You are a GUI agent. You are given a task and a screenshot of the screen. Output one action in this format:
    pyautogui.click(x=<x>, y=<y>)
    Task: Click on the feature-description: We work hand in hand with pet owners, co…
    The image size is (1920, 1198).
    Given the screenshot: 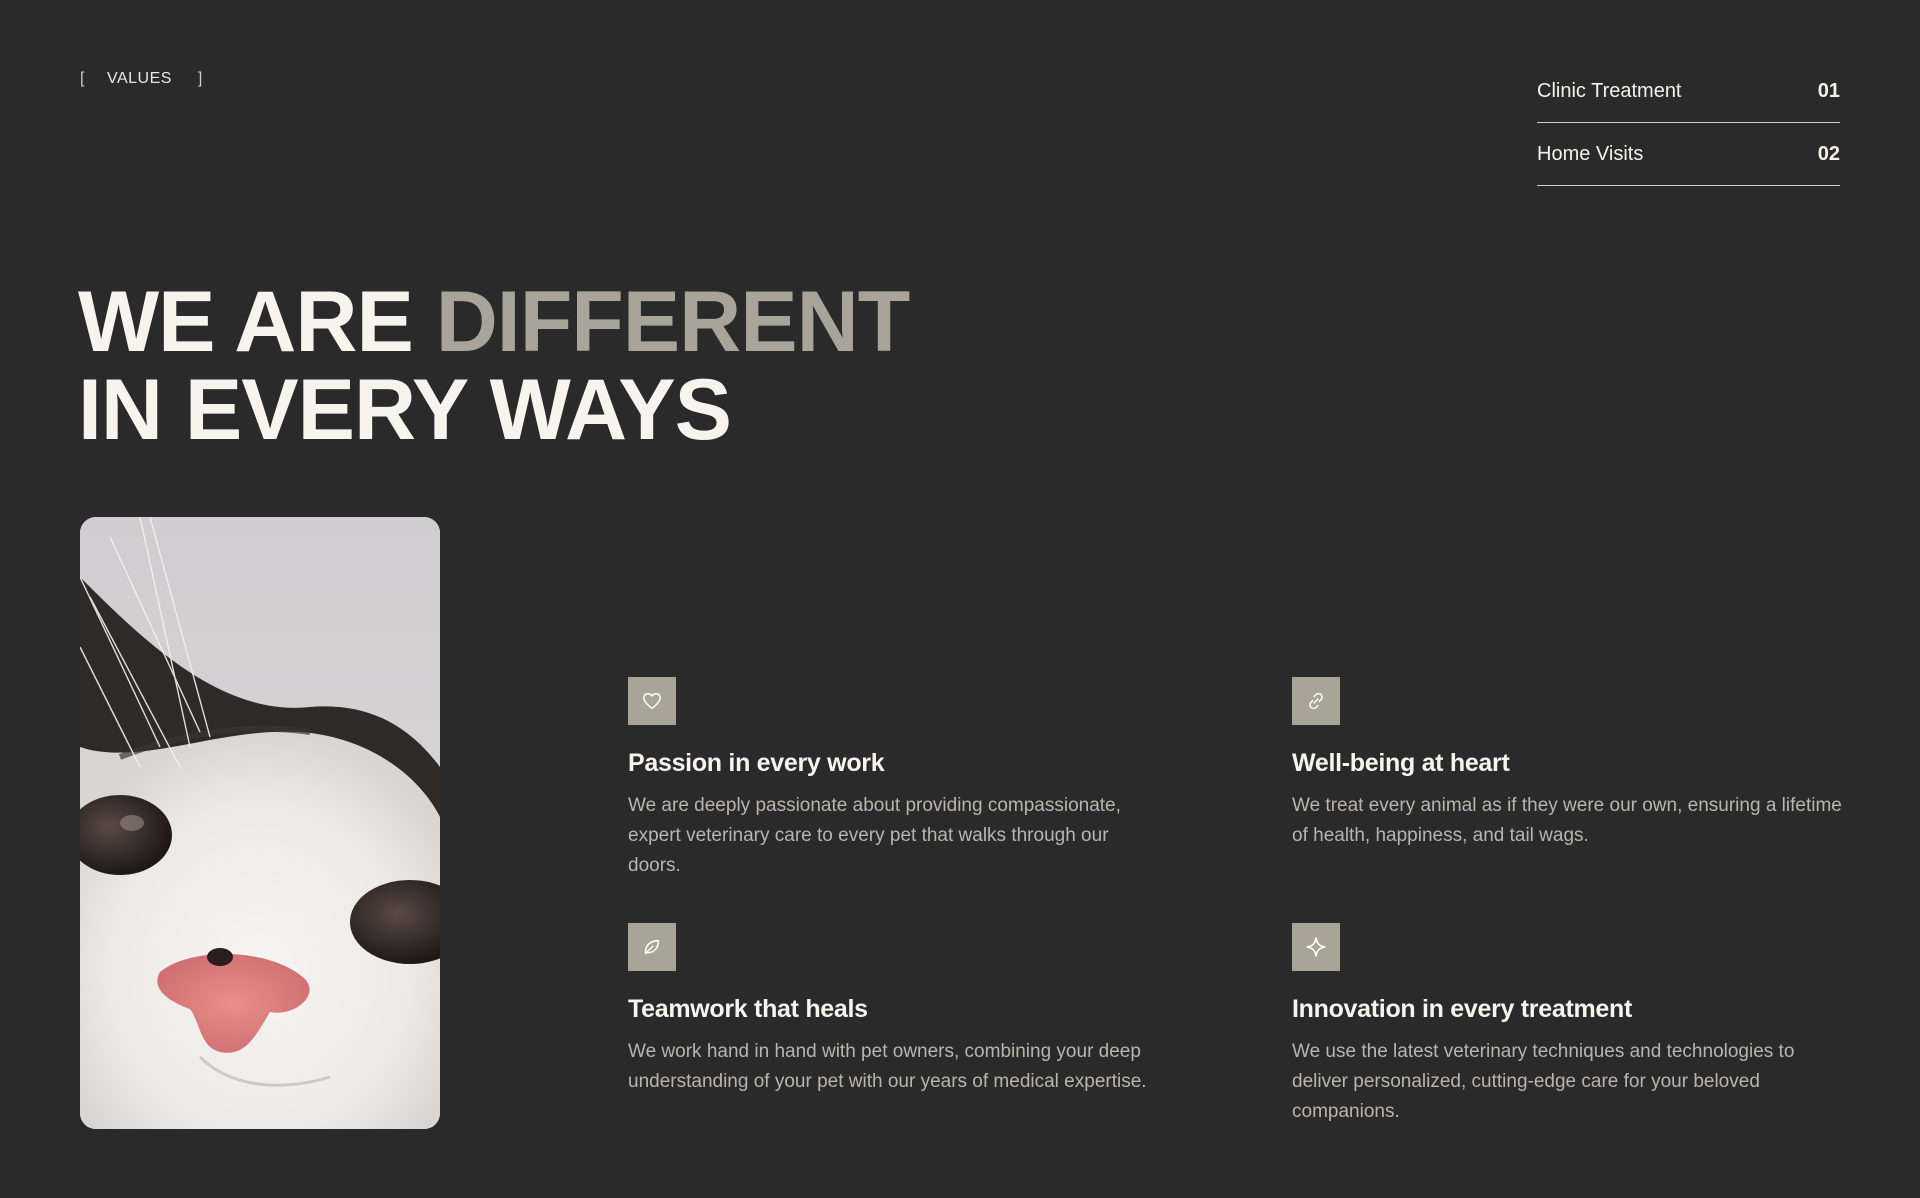 What is the action you would take?
    pyautogui.click(x=887, y=1066)
    